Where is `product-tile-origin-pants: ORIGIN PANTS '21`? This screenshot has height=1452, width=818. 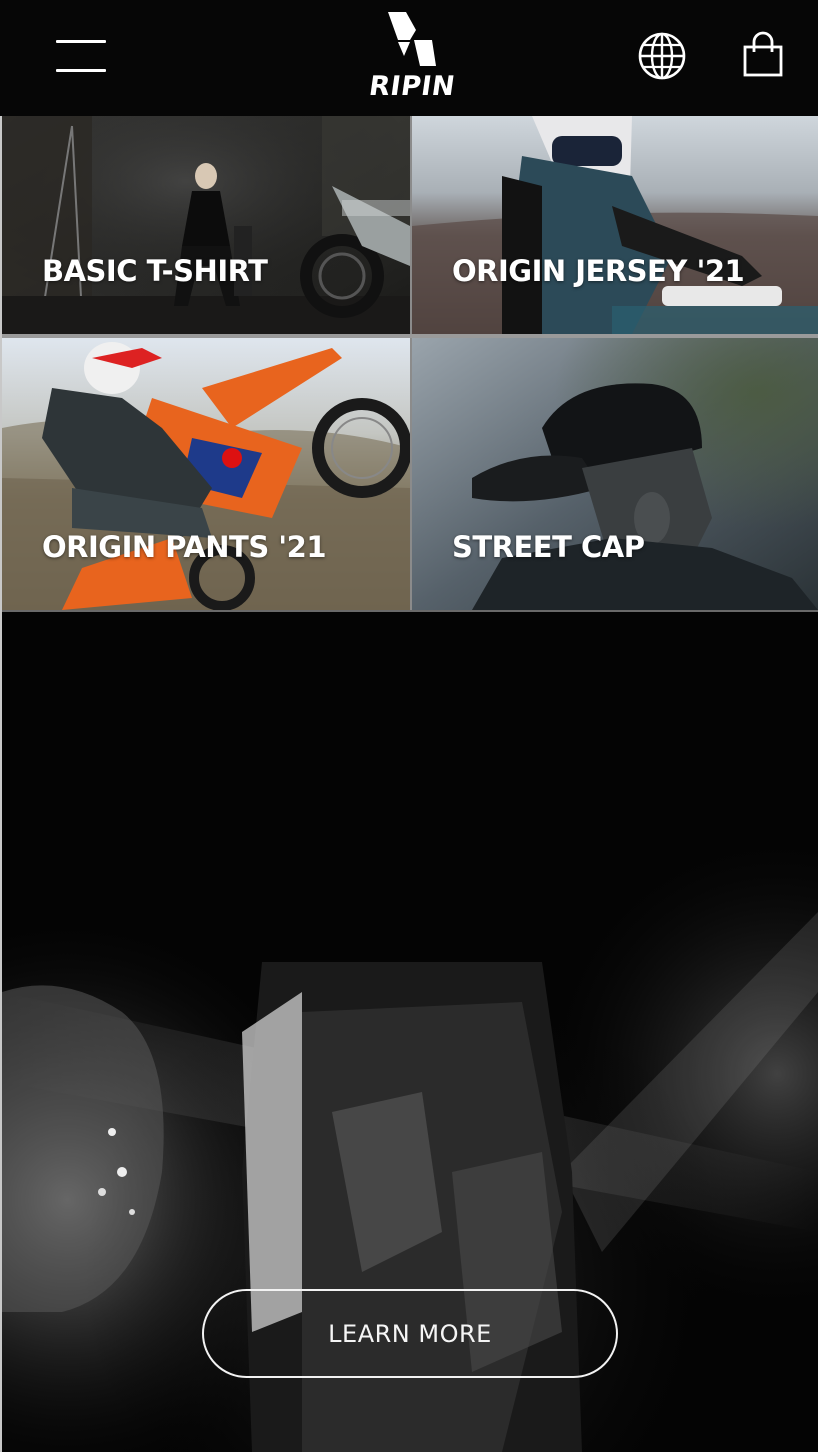
product-tile-origin-pants: ORIGIN PANTS '21 is located at coordinates (206, 474).